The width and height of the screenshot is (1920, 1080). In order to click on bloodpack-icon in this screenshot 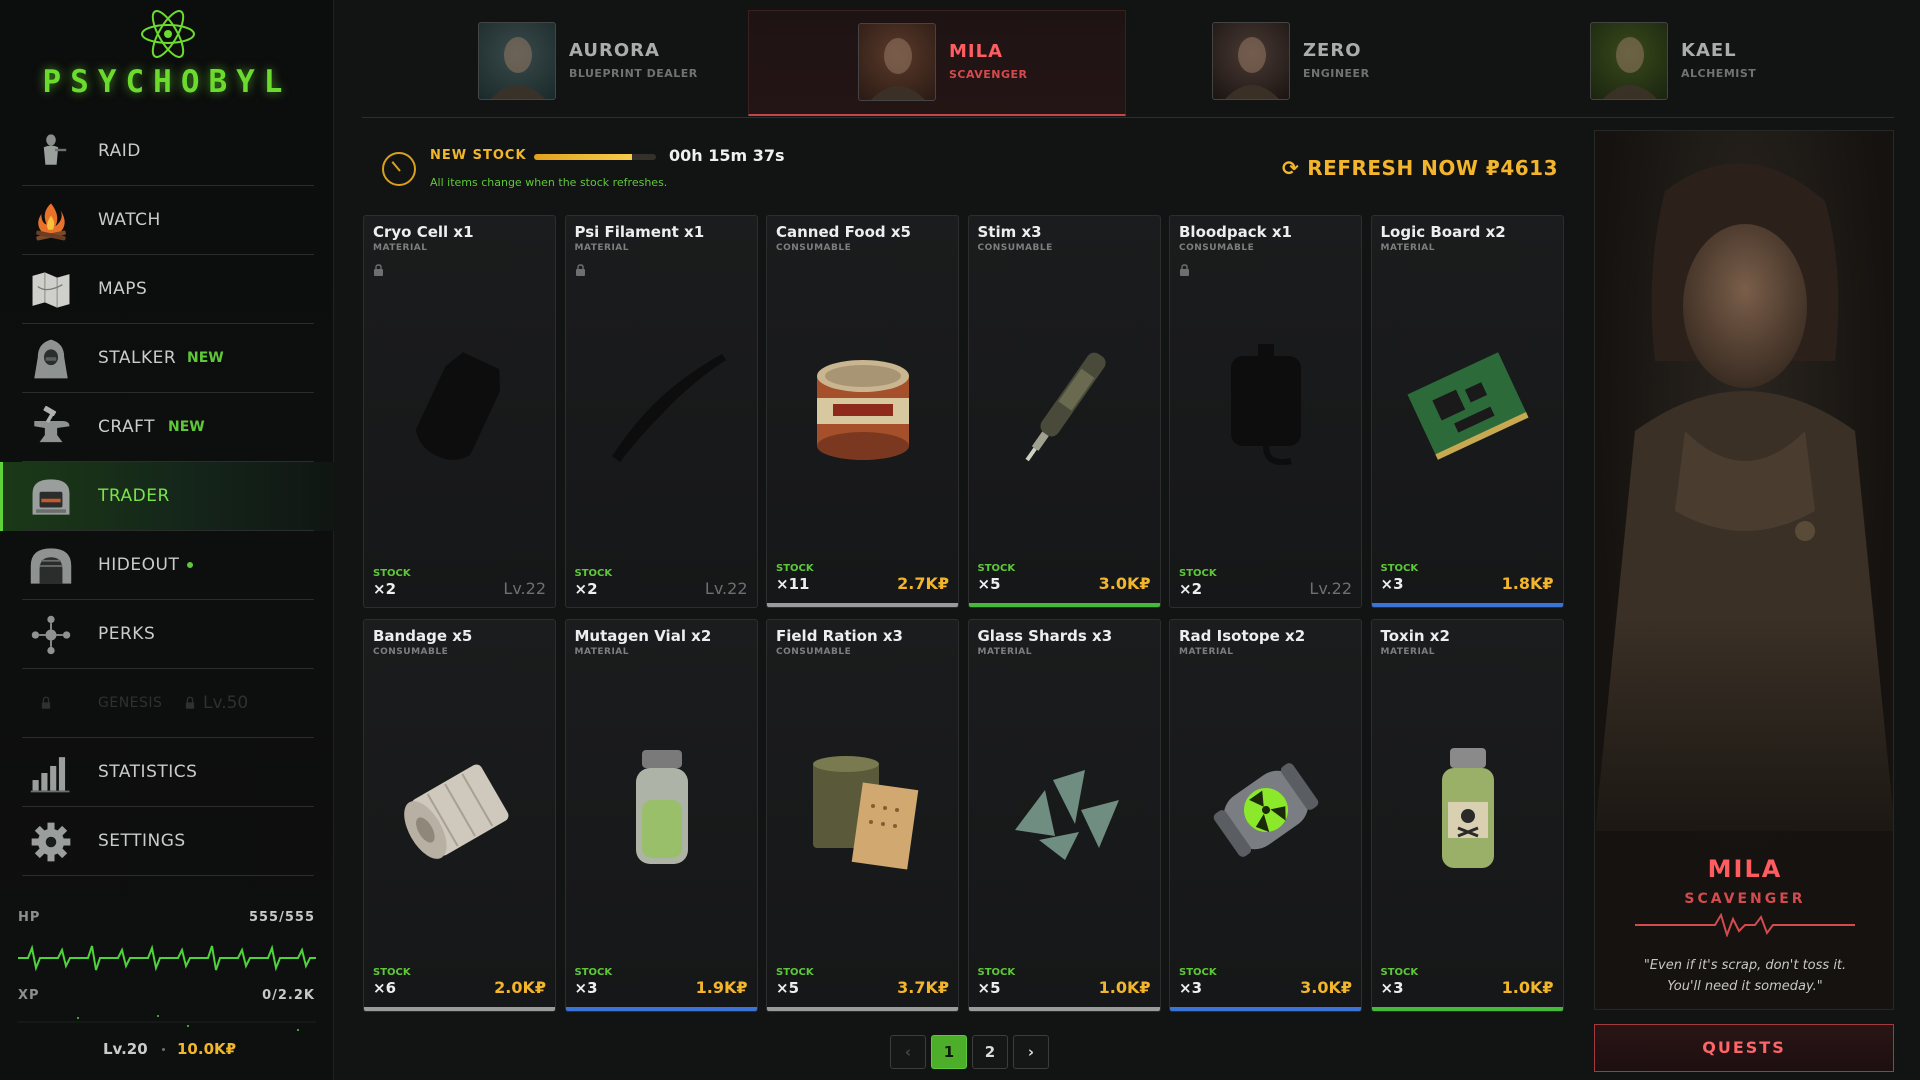, I will do `click(1266, 406)`.